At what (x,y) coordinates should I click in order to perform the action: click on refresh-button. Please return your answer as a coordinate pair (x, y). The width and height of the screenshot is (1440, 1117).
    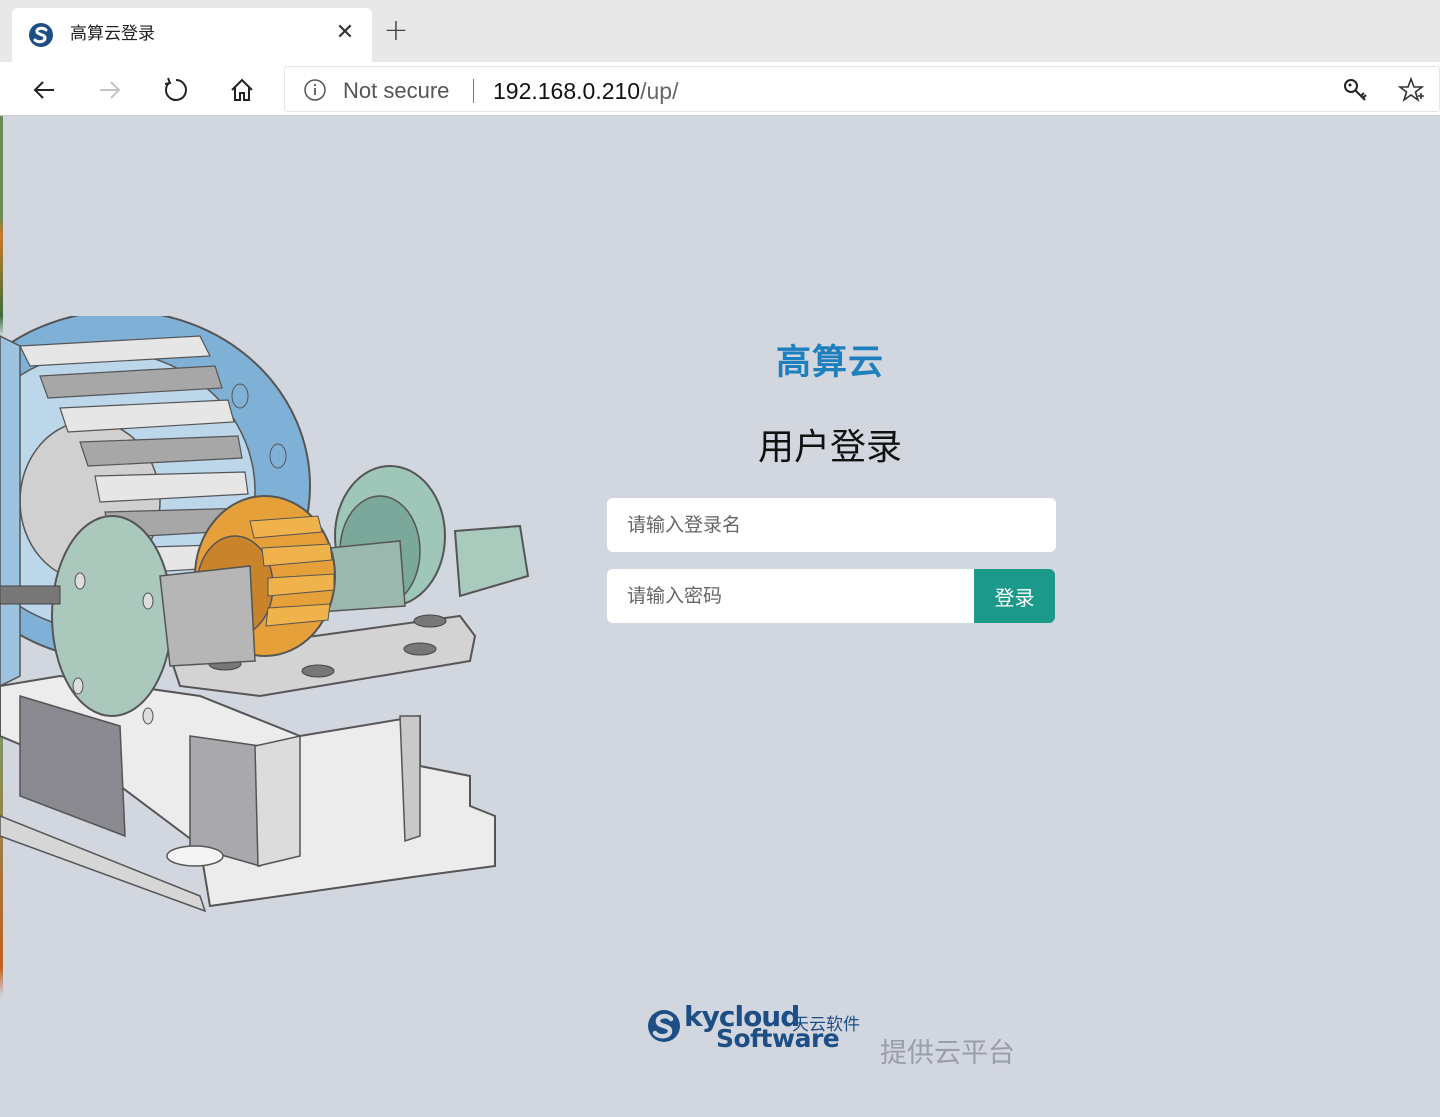
    Looking at the image, I should click on (176, 90).